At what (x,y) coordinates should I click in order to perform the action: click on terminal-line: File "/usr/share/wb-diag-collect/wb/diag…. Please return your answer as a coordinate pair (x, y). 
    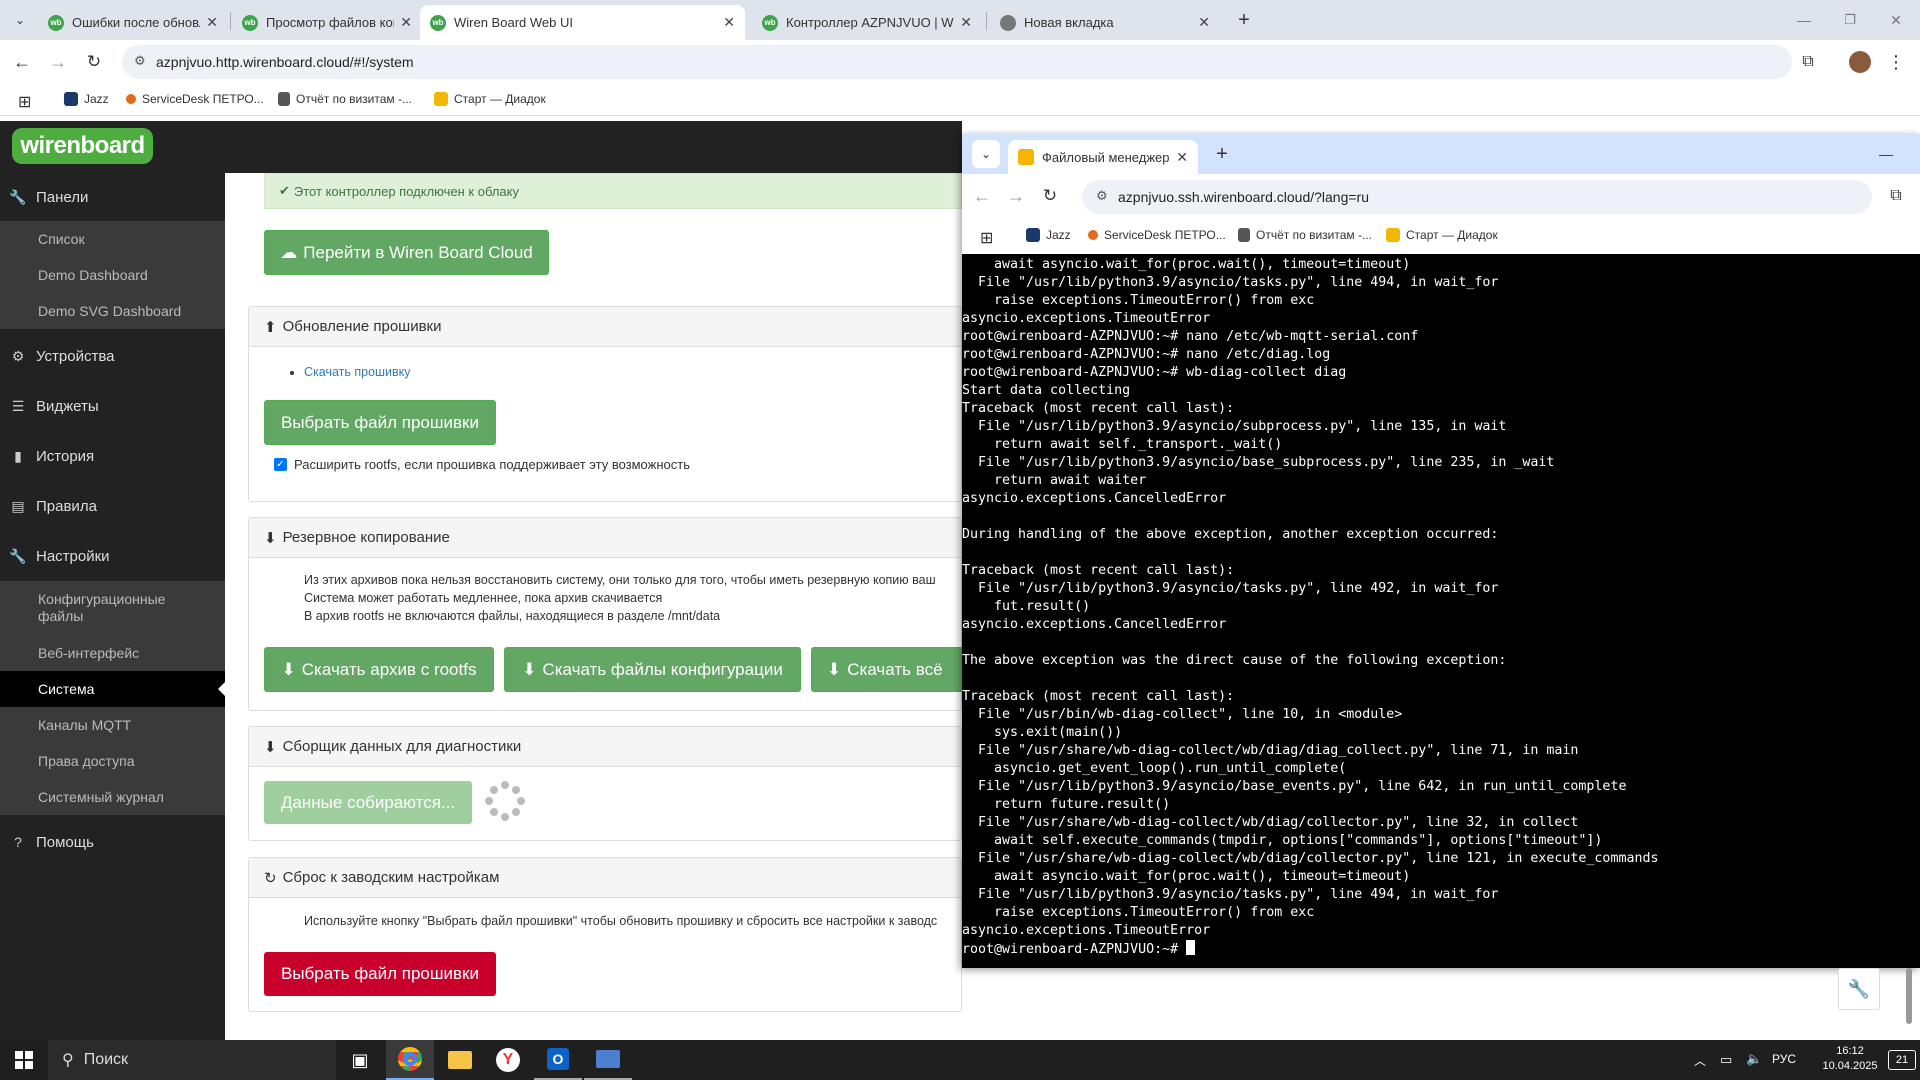
    Looking at the image, I should click on (1270, 750).